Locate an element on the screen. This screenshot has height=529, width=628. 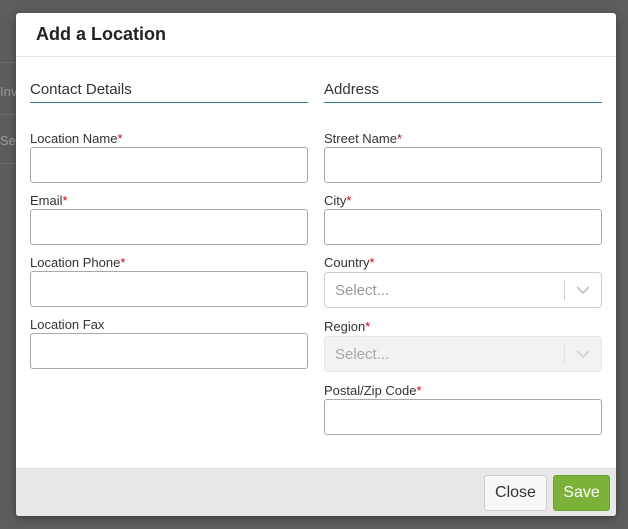
label-text: City is located at coordinates (335, 200).